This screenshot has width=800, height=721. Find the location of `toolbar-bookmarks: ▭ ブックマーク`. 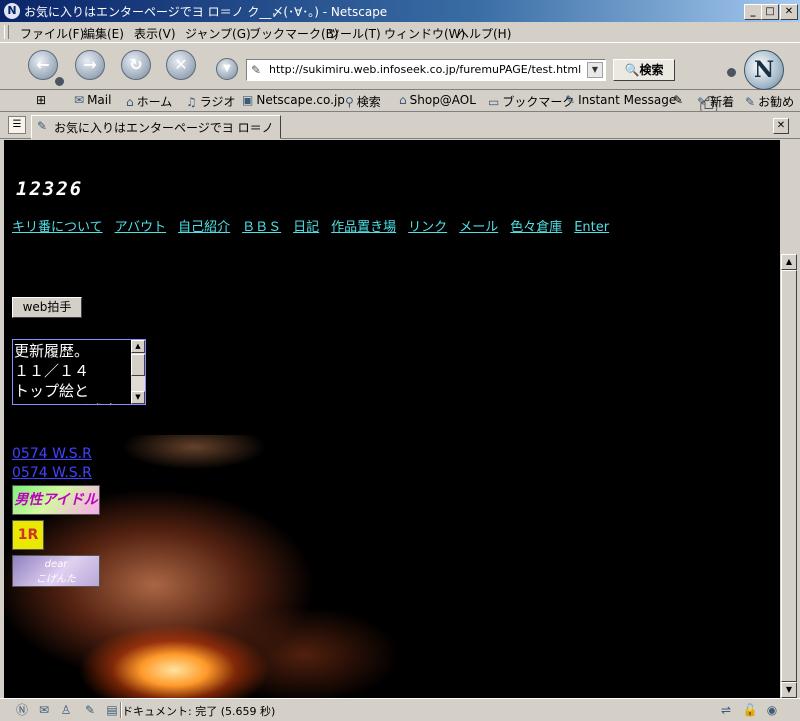

toolbar-bookmarks: ▭ ブックマーク is located at coordinates (531, 101).